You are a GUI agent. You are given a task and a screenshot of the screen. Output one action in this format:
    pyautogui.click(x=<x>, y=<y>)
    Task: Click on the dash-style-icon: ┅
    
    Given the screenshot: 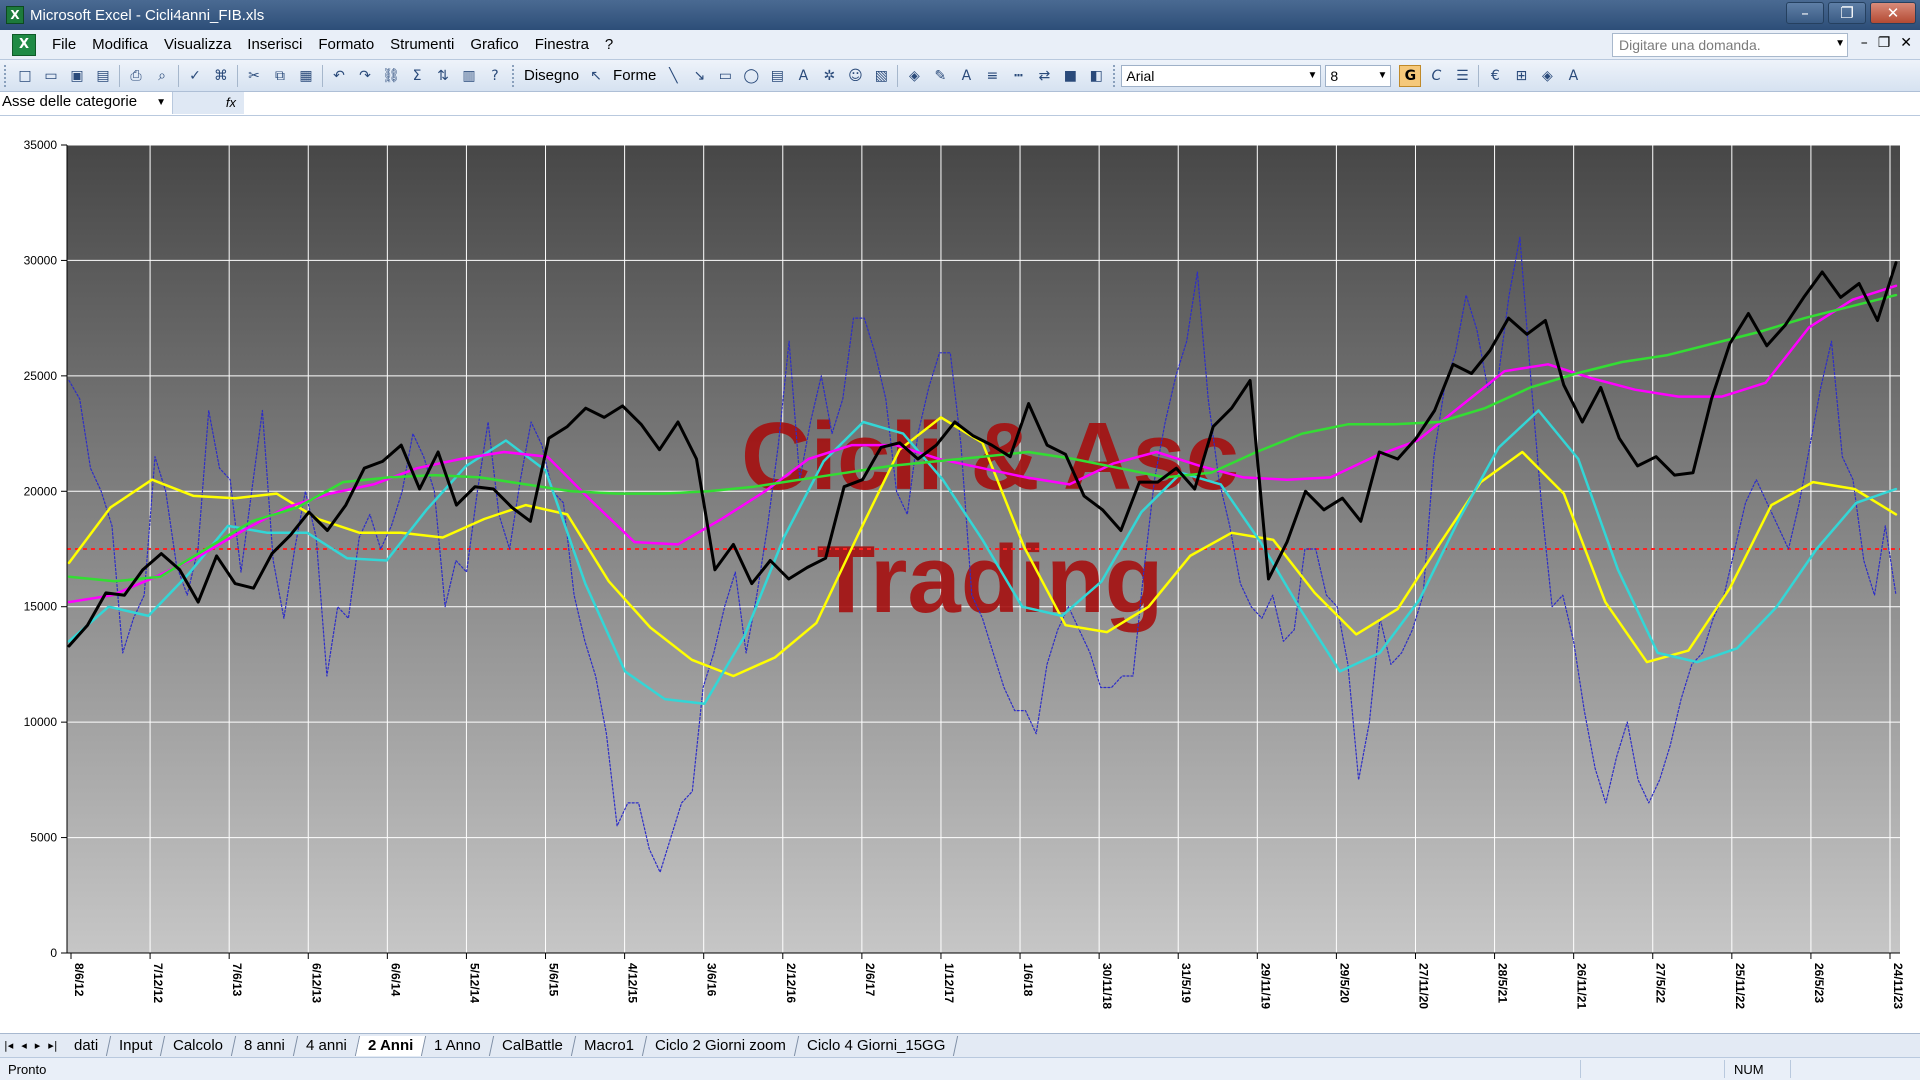 What is the action you would take?
    pyautogui.click(x=1018, y=76)
    